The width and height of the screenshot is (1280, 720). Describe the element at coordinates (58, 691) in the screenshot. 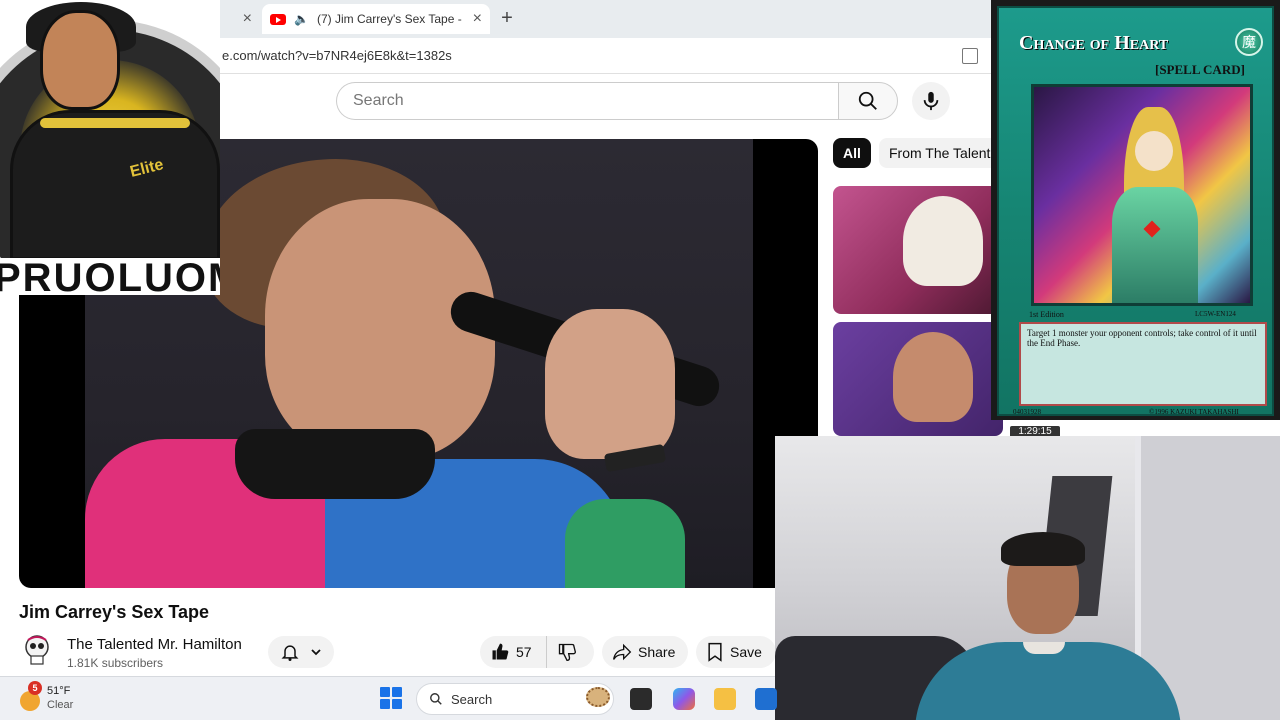

I see `weather-temperature: 51°F` at that location.